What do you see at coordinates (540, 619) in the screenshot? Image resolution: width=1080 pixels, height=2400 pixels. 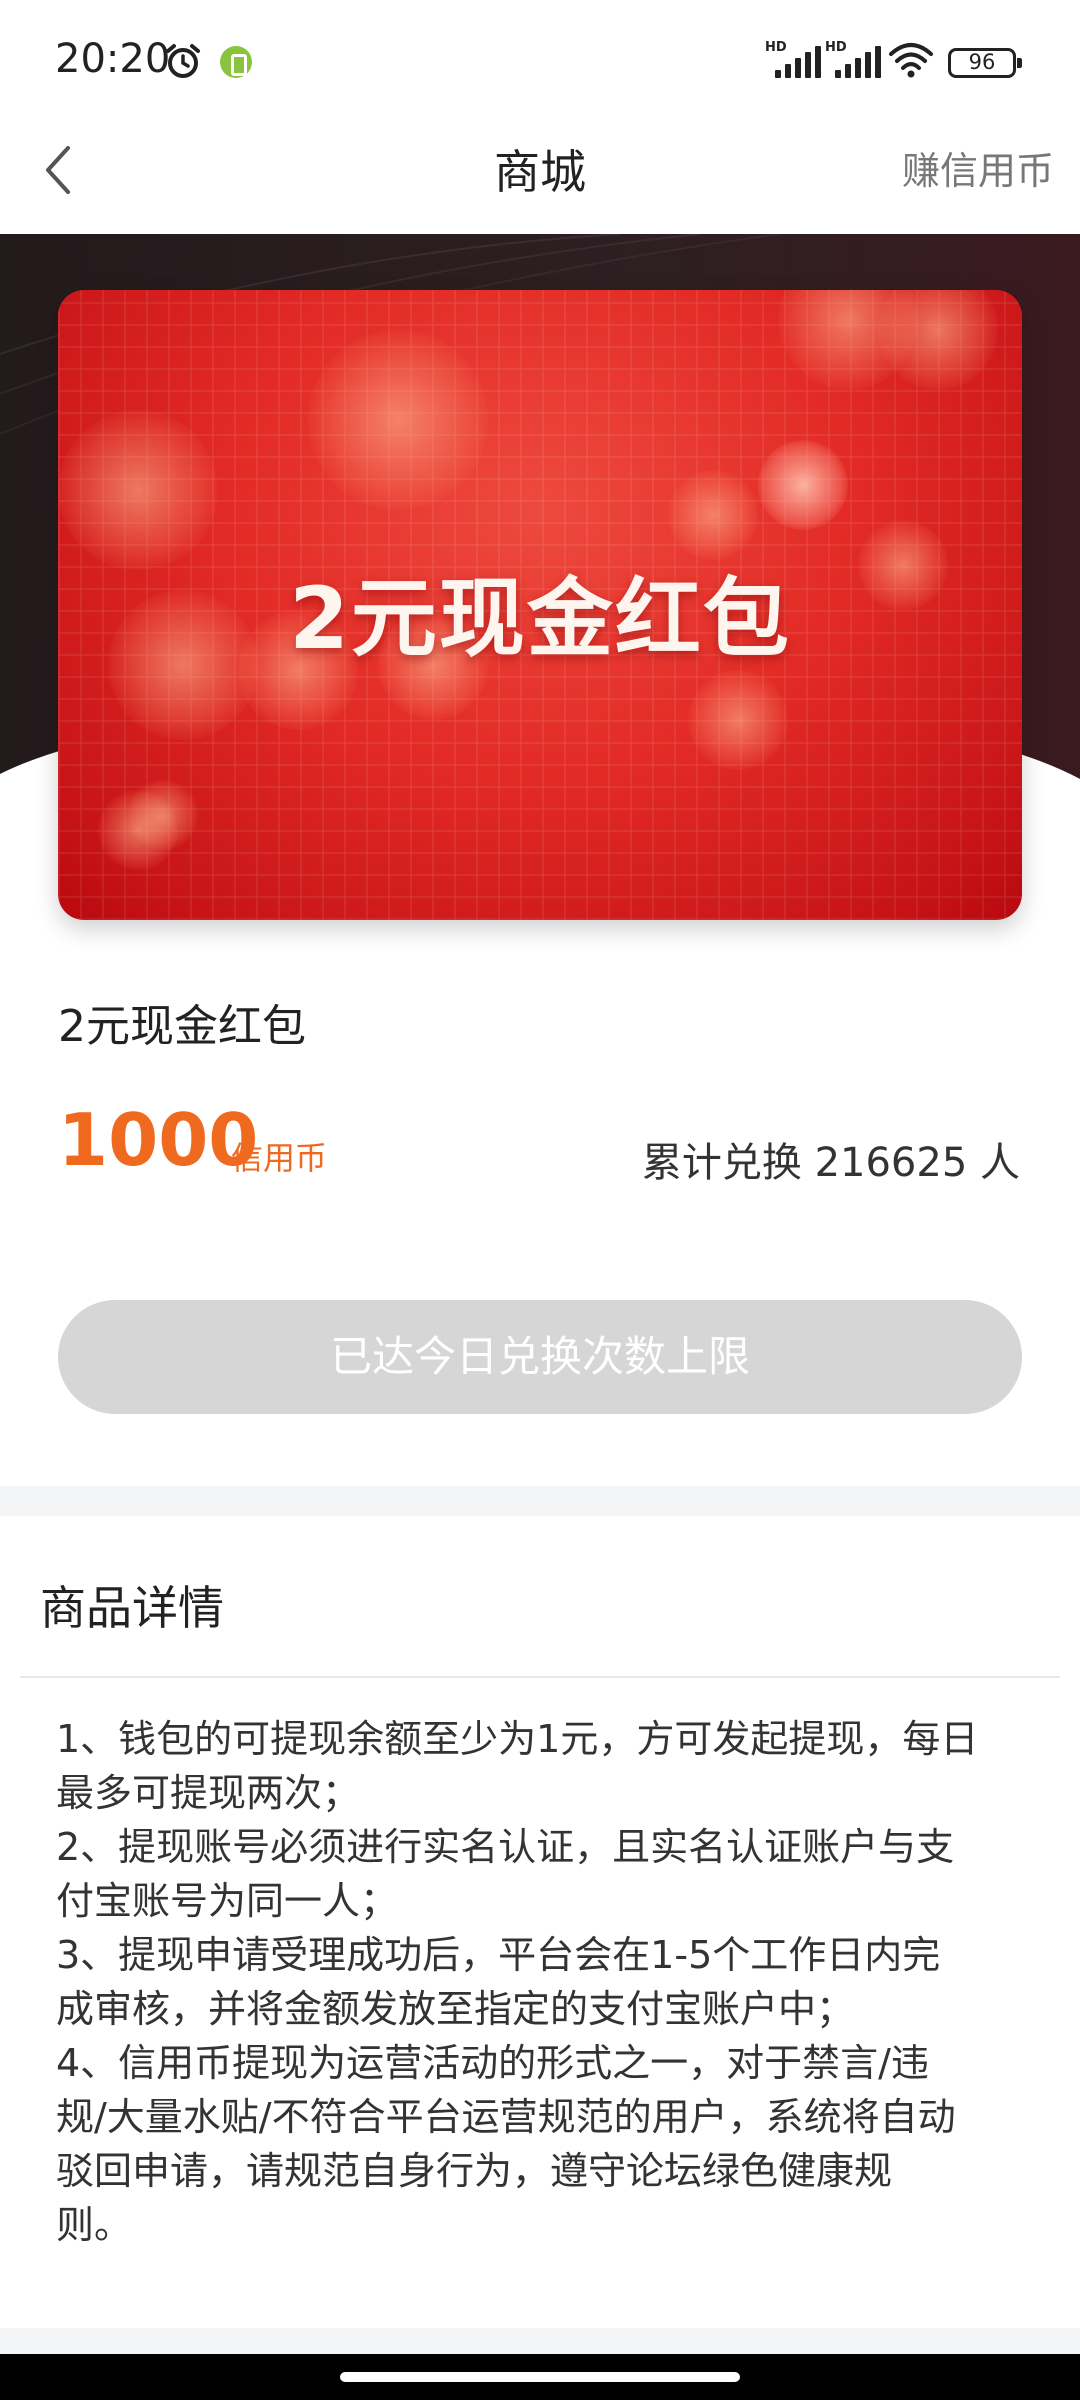 I see `card-title: 2元现金红包` at bounding box center [540, 619].